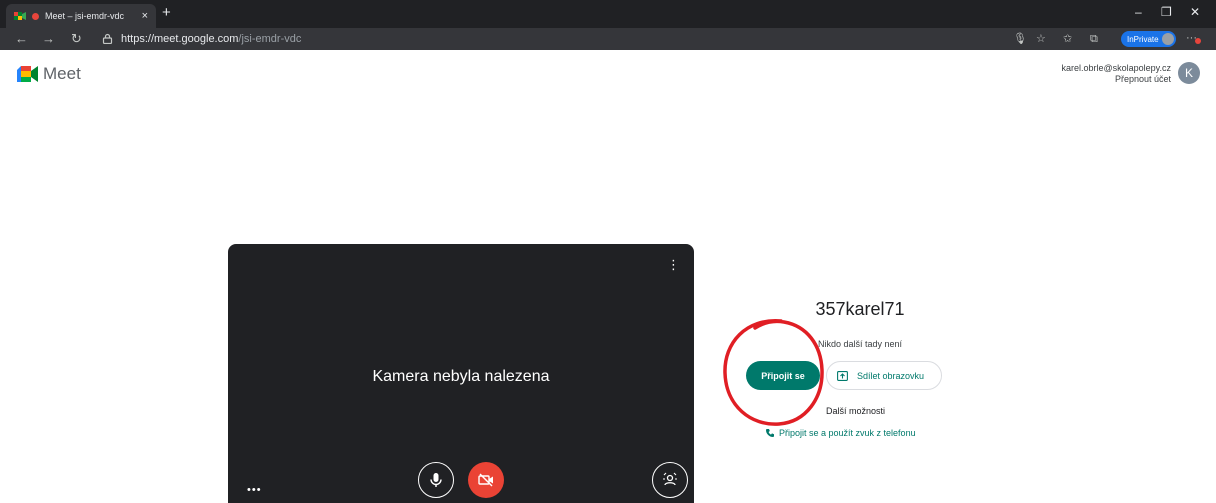 The width and height of the screenshot is (1216, 503). Describe the element at coordinates (860, 309) in the screenshot. I see `meeting-name: 357karel71` at that location.